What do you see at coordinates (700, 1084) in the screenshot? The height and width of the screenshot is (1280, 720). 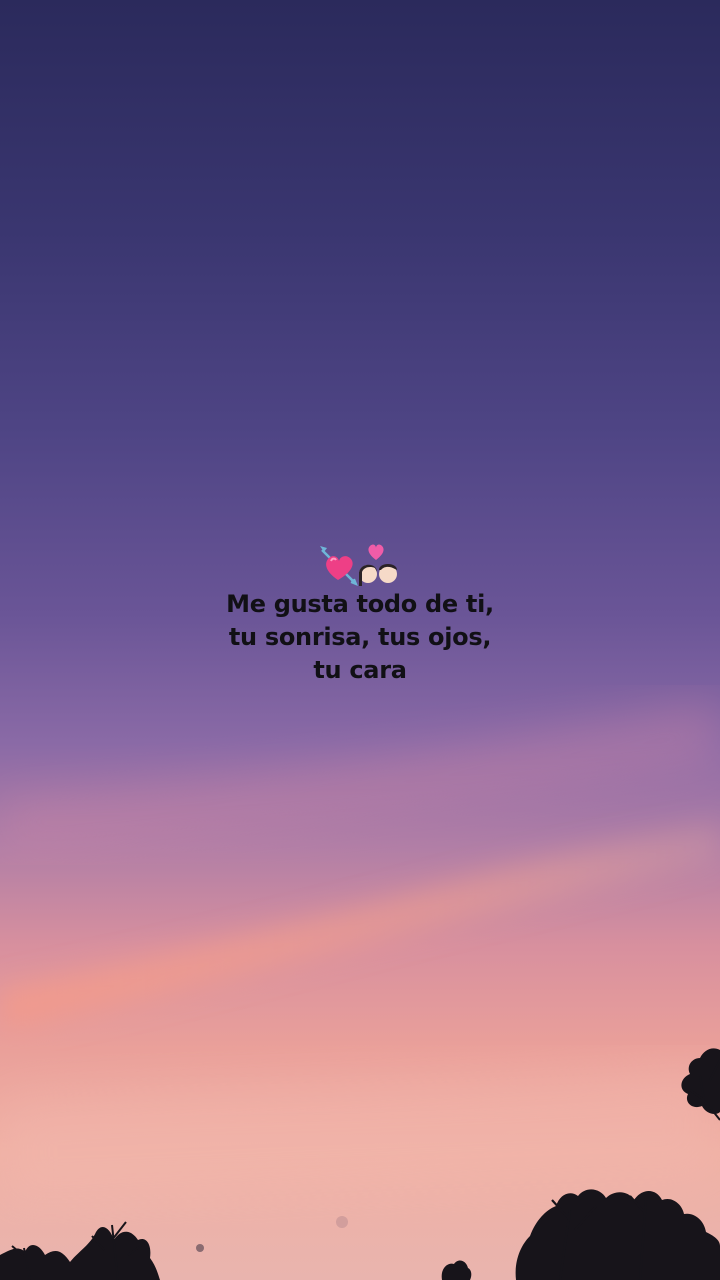 I see `tree-right-top` at bounding box center [700, 1084].